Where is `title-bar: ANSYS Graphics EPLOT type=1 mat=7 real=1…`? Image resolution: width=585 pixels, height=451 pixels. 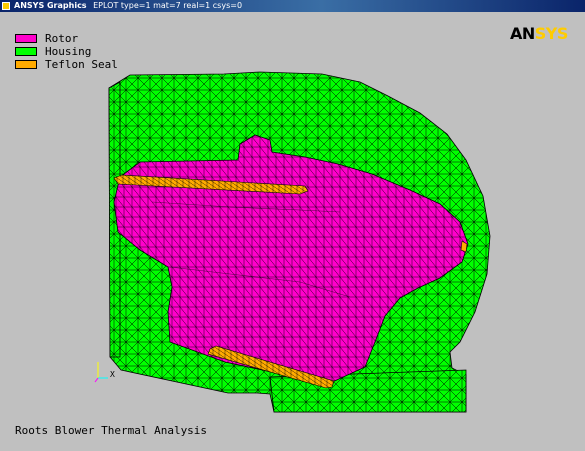 title-bar: ANSYS Graphics EPLOT type=1 mat=7 real=1… is located at coordinates (292, 6).